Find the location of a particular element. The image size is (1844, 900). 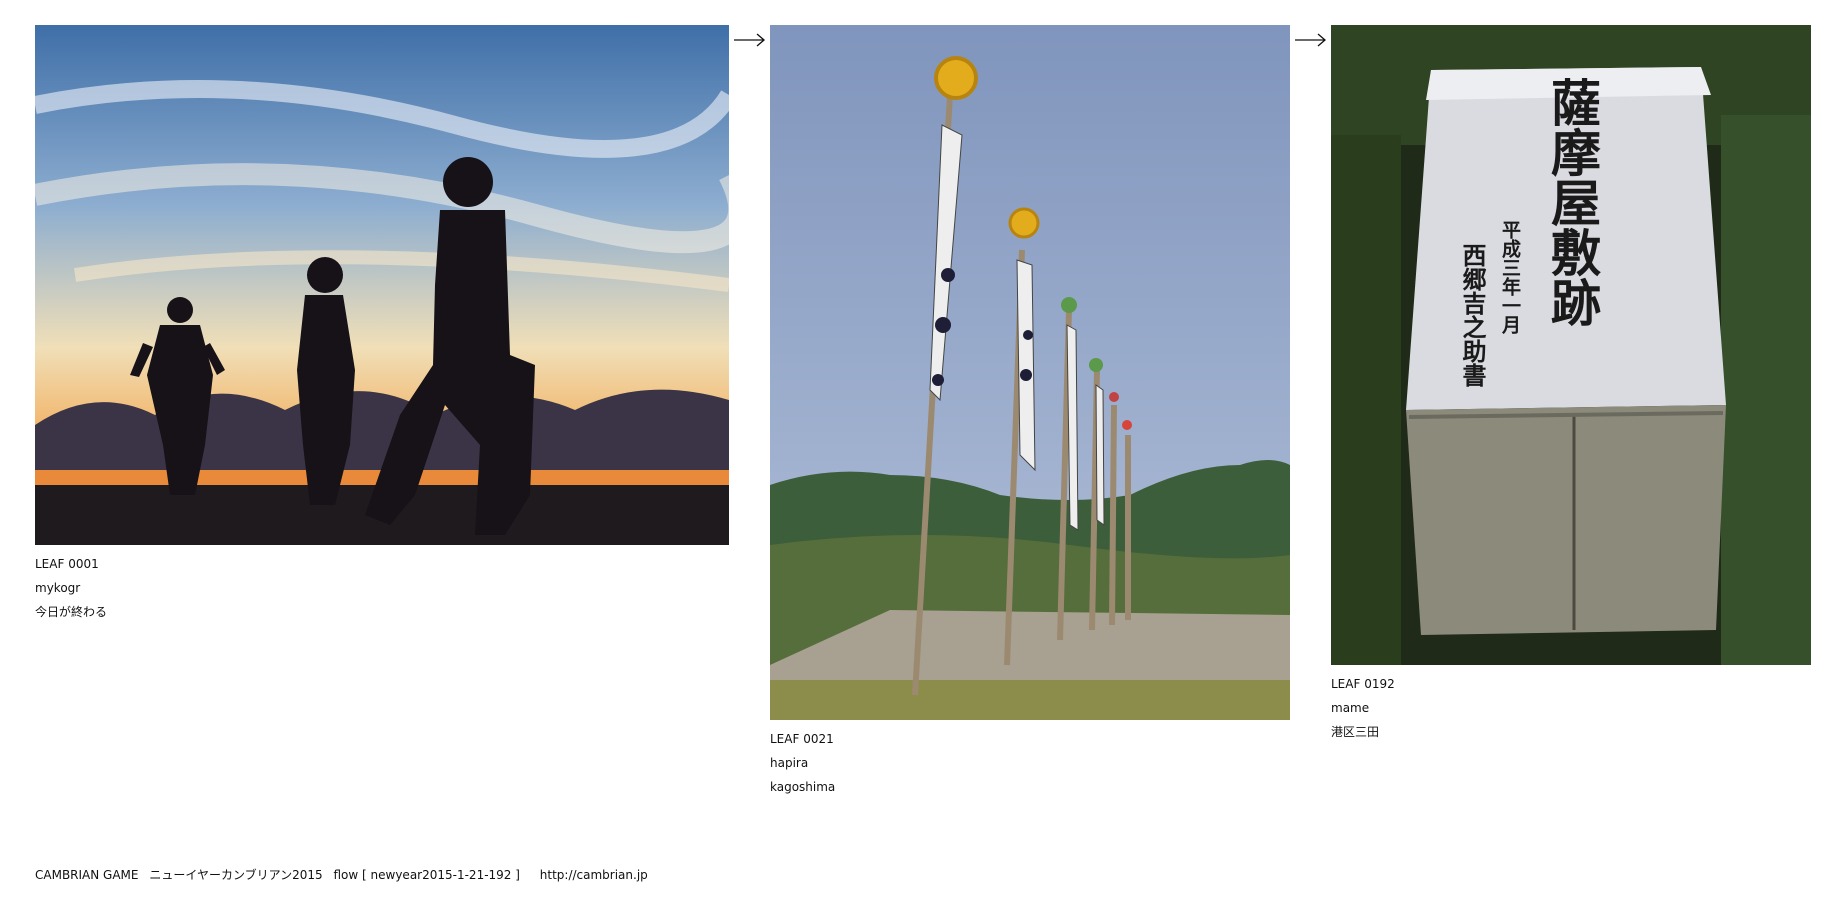

leaf-caption-1: LEAF 0001 mykogr 今日が終わる is located at coordinates (382, 588).